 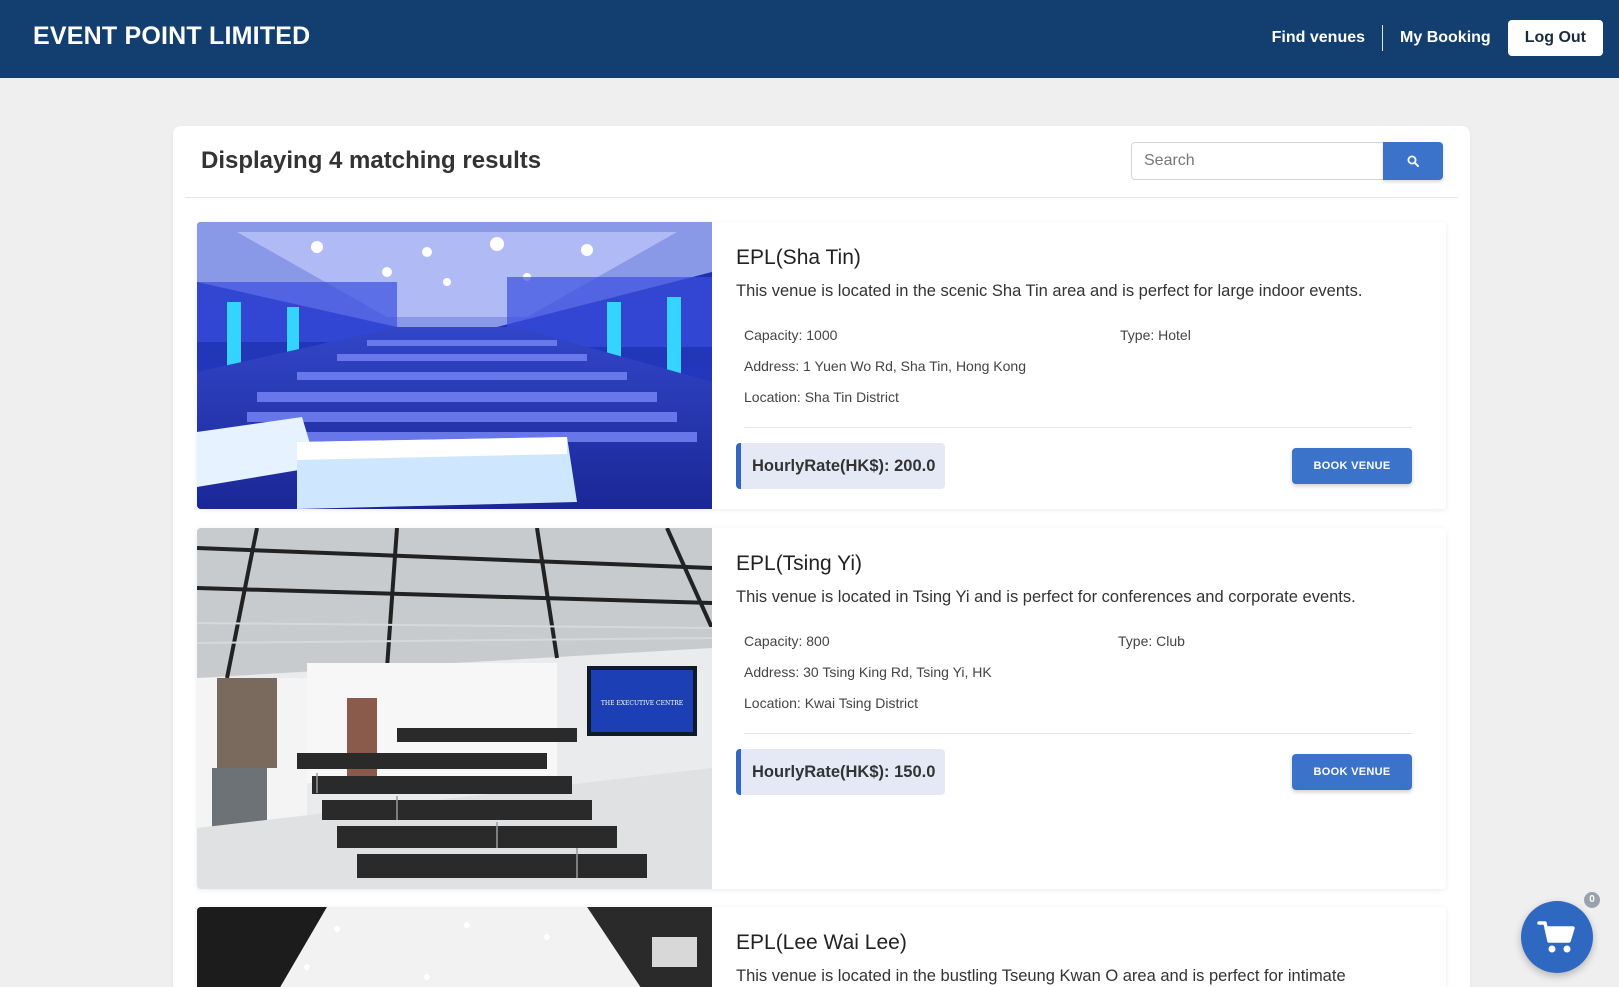 I want to click on search-button, so click(x=1413, y=161).